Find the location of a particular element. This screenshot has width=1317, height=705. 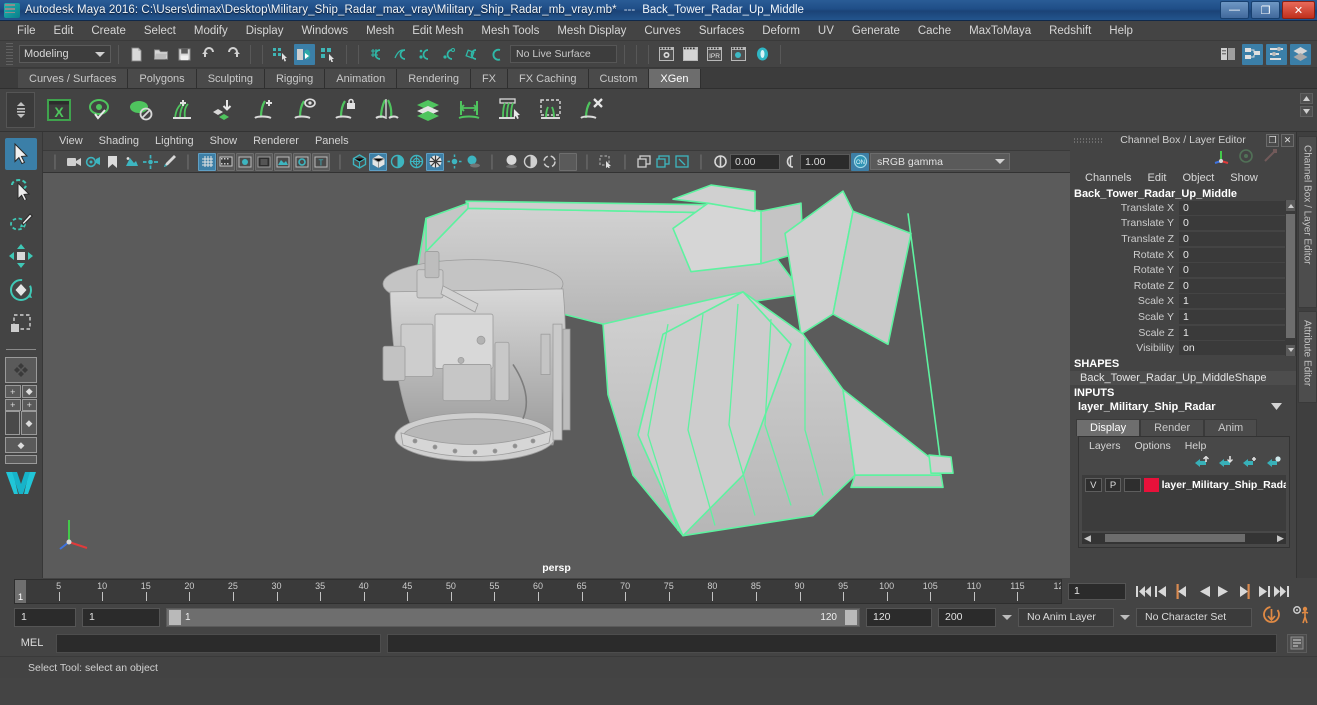

layer-move-up-icon is located at coordinates (1201, 464).